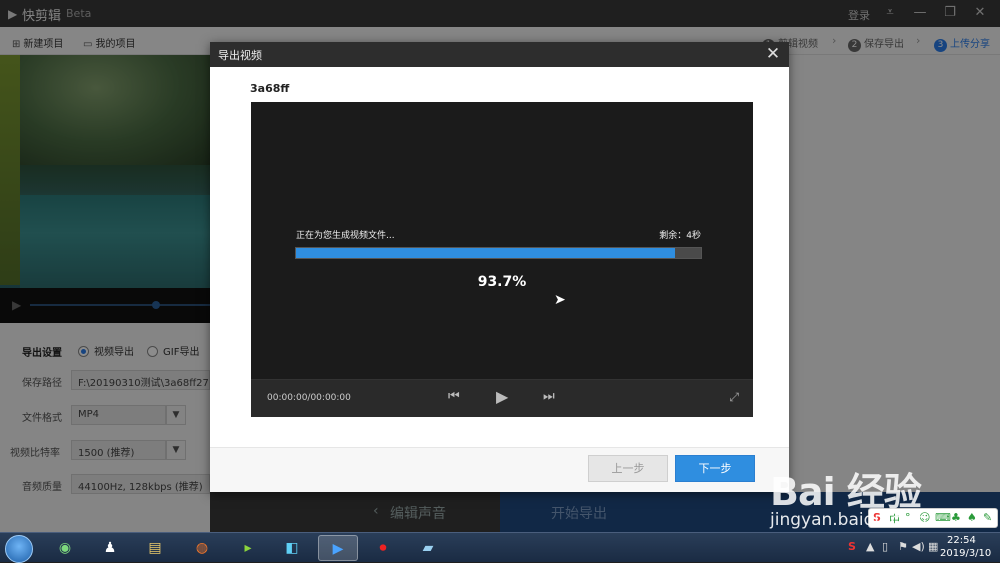 The width and height of the screenshot is (1000, 563). Describe the element at coordinates (454, 396) in the screenshot. I see `skip-back-icon: ⏮` at that location.